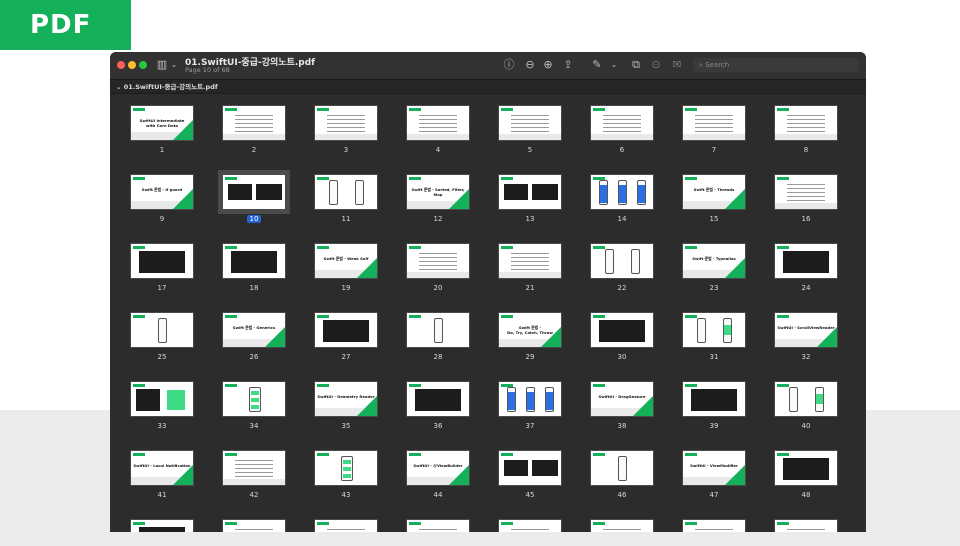 The image size is (960, 546). What do you see at coordinates (622, 396) in the screenshot?
I see `slide-title: SwiftUI - DragGesture` at bounding box center [622, 396].